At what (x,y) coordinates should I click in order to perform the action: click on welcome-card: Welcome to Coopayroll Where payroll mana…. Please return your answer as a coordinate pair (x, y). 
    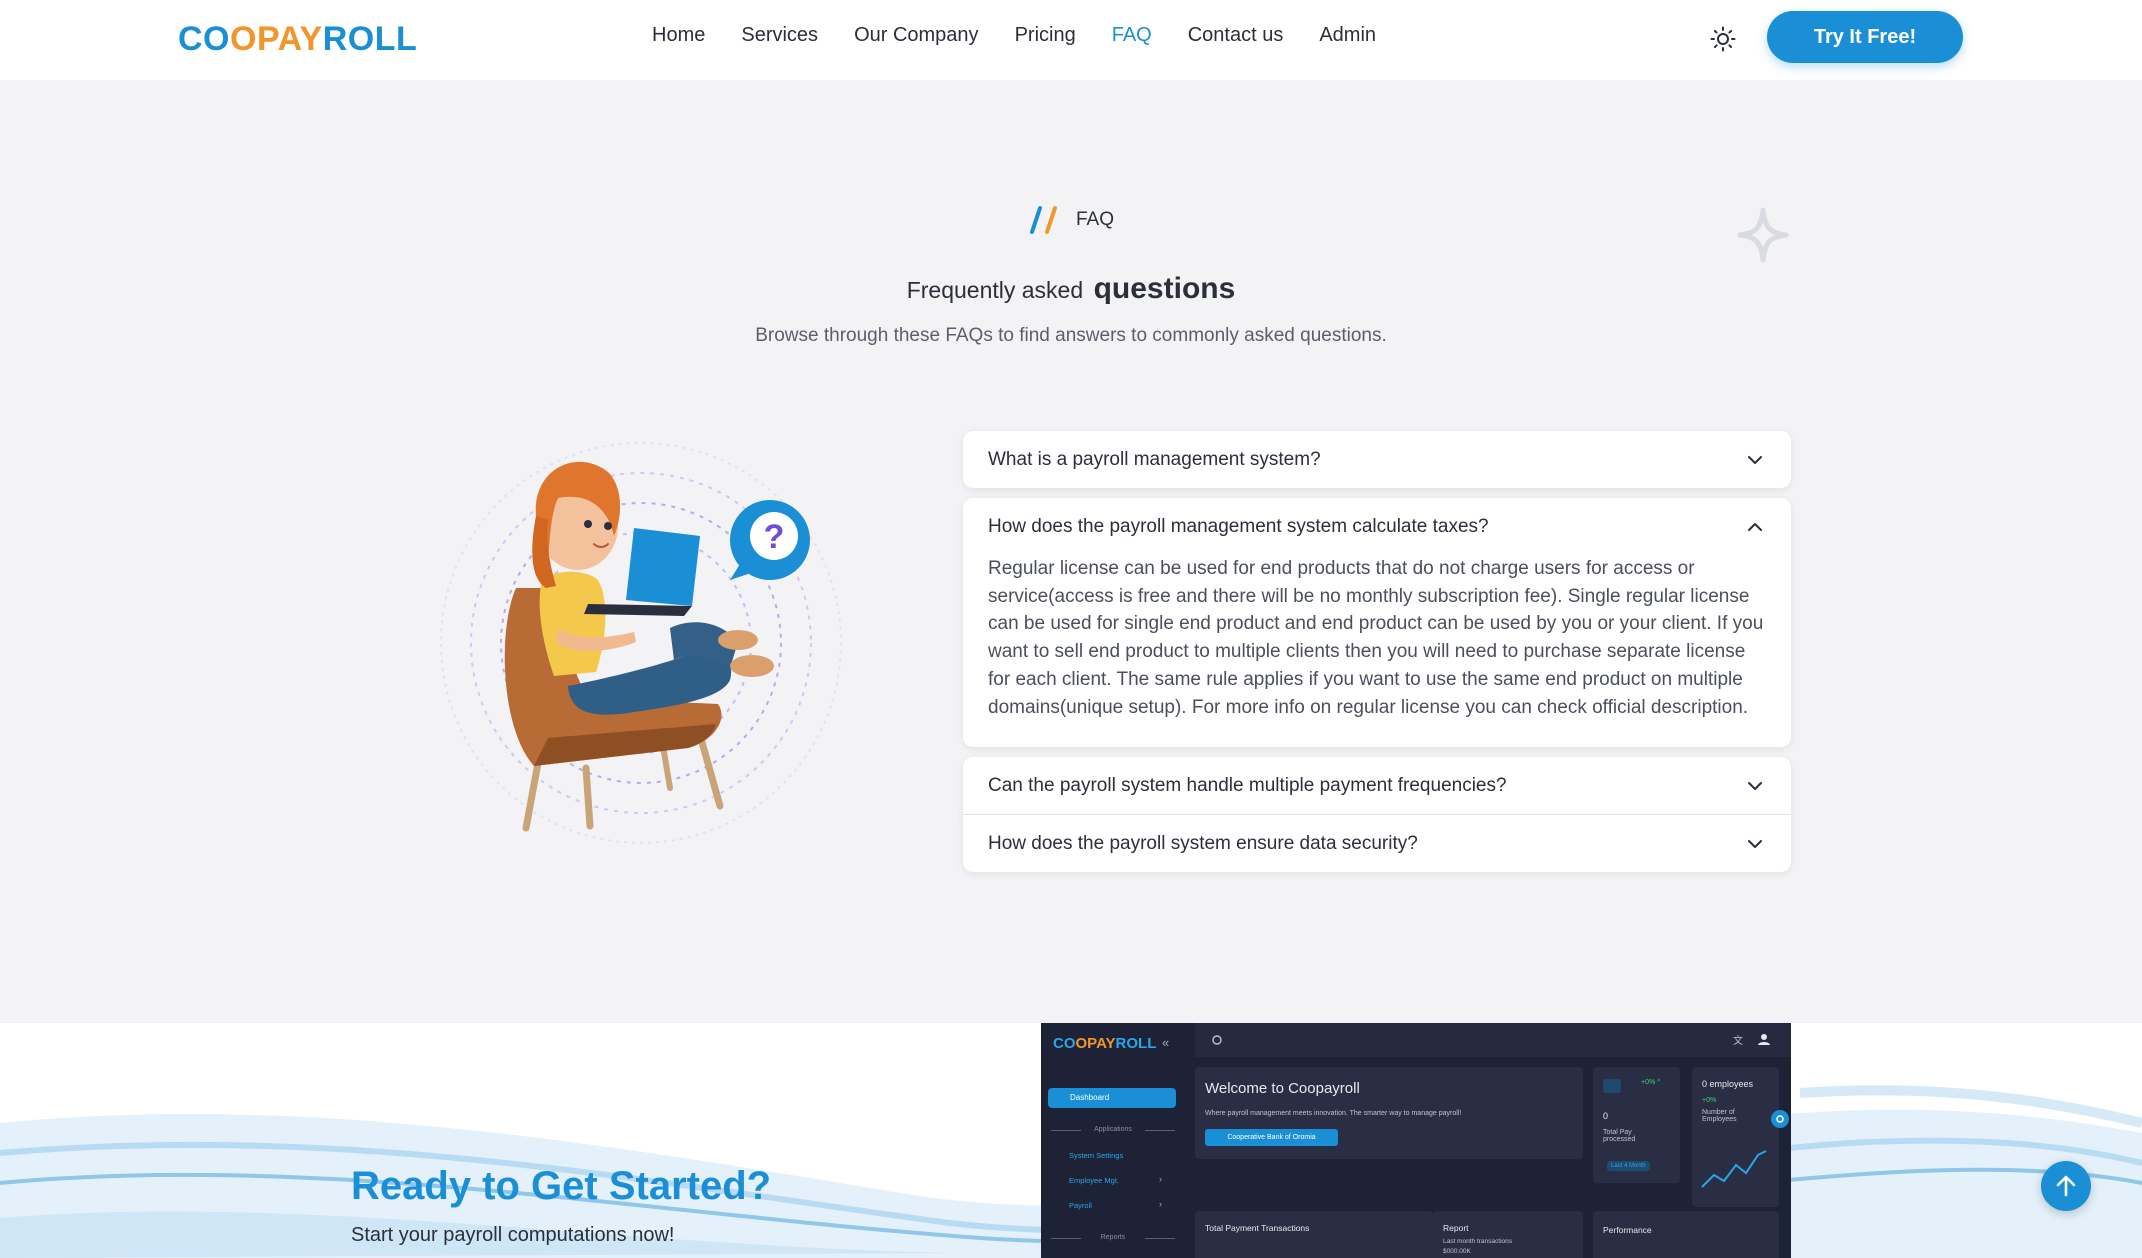
    Looking at the image, I should click on (1389, 1113).